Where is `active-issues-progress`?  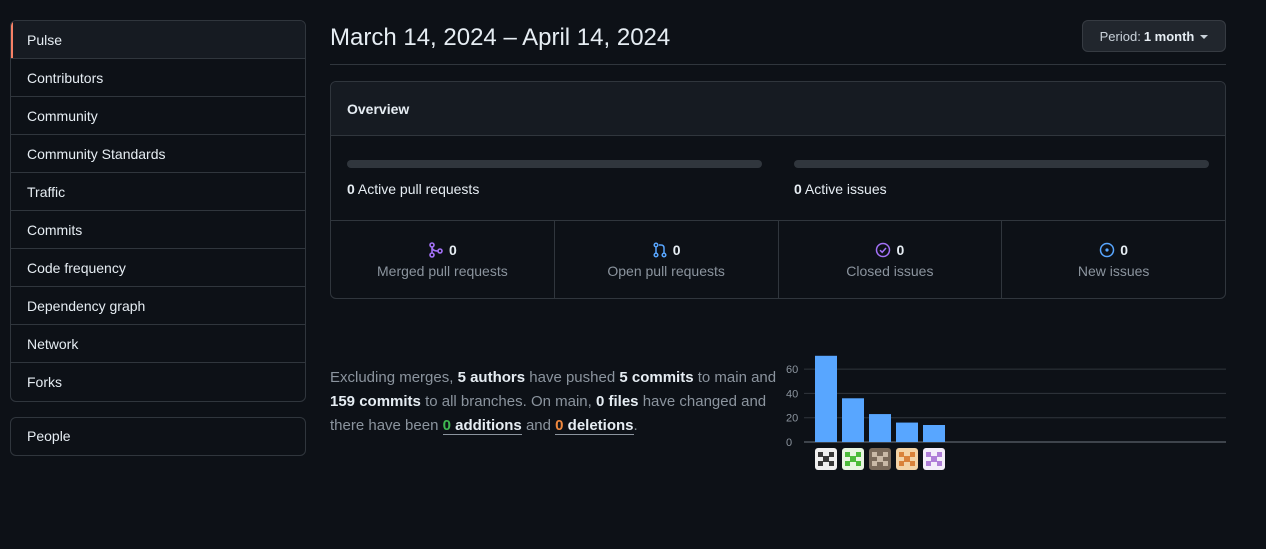 active-issues-progress is located at coordinates (1001, 164).